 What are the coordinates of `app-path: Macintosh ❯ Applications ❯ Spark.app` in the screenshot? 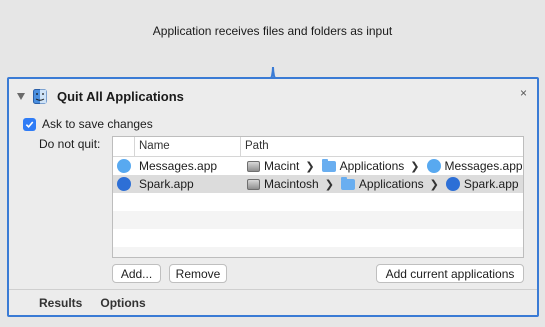 It's located at (382, 184).